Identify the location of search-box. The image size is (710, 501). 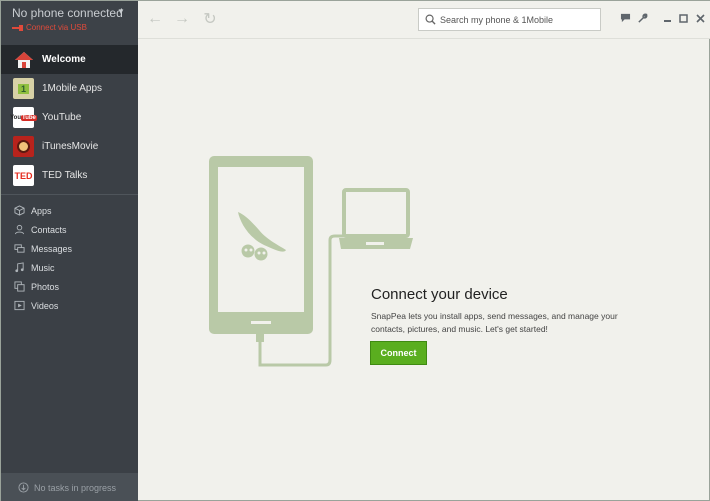
(509, 19).